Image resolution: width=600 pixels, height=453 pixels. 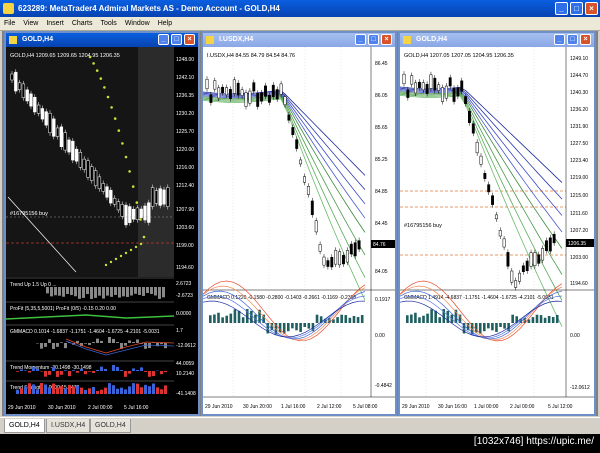 What do you see at coordinates (110, 426) in the screenshot?
I see `tab-gold-h4-2: GOLD,H4` at bounding box center [110, 426].